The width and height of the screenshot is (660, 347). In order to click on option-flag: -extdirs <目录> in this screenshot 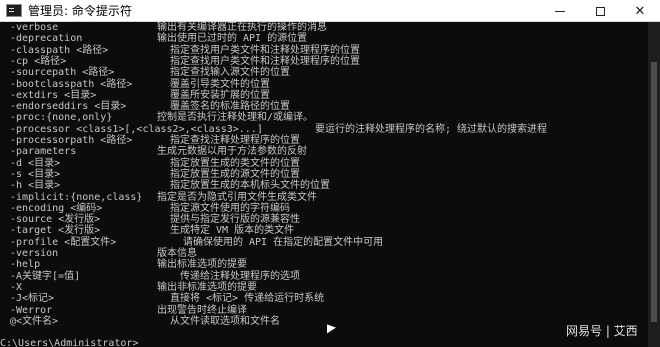, I will do `click(53, 95)`.